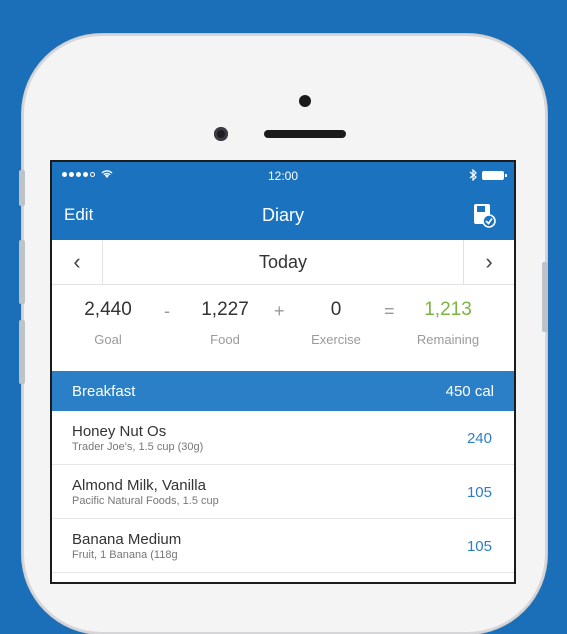 The width and height of the screenshot is (567, 634). What do you see at coordinates (305, 134) in the screenshot?
I see `earpiece-speaker` at bounding box center [305, 134].